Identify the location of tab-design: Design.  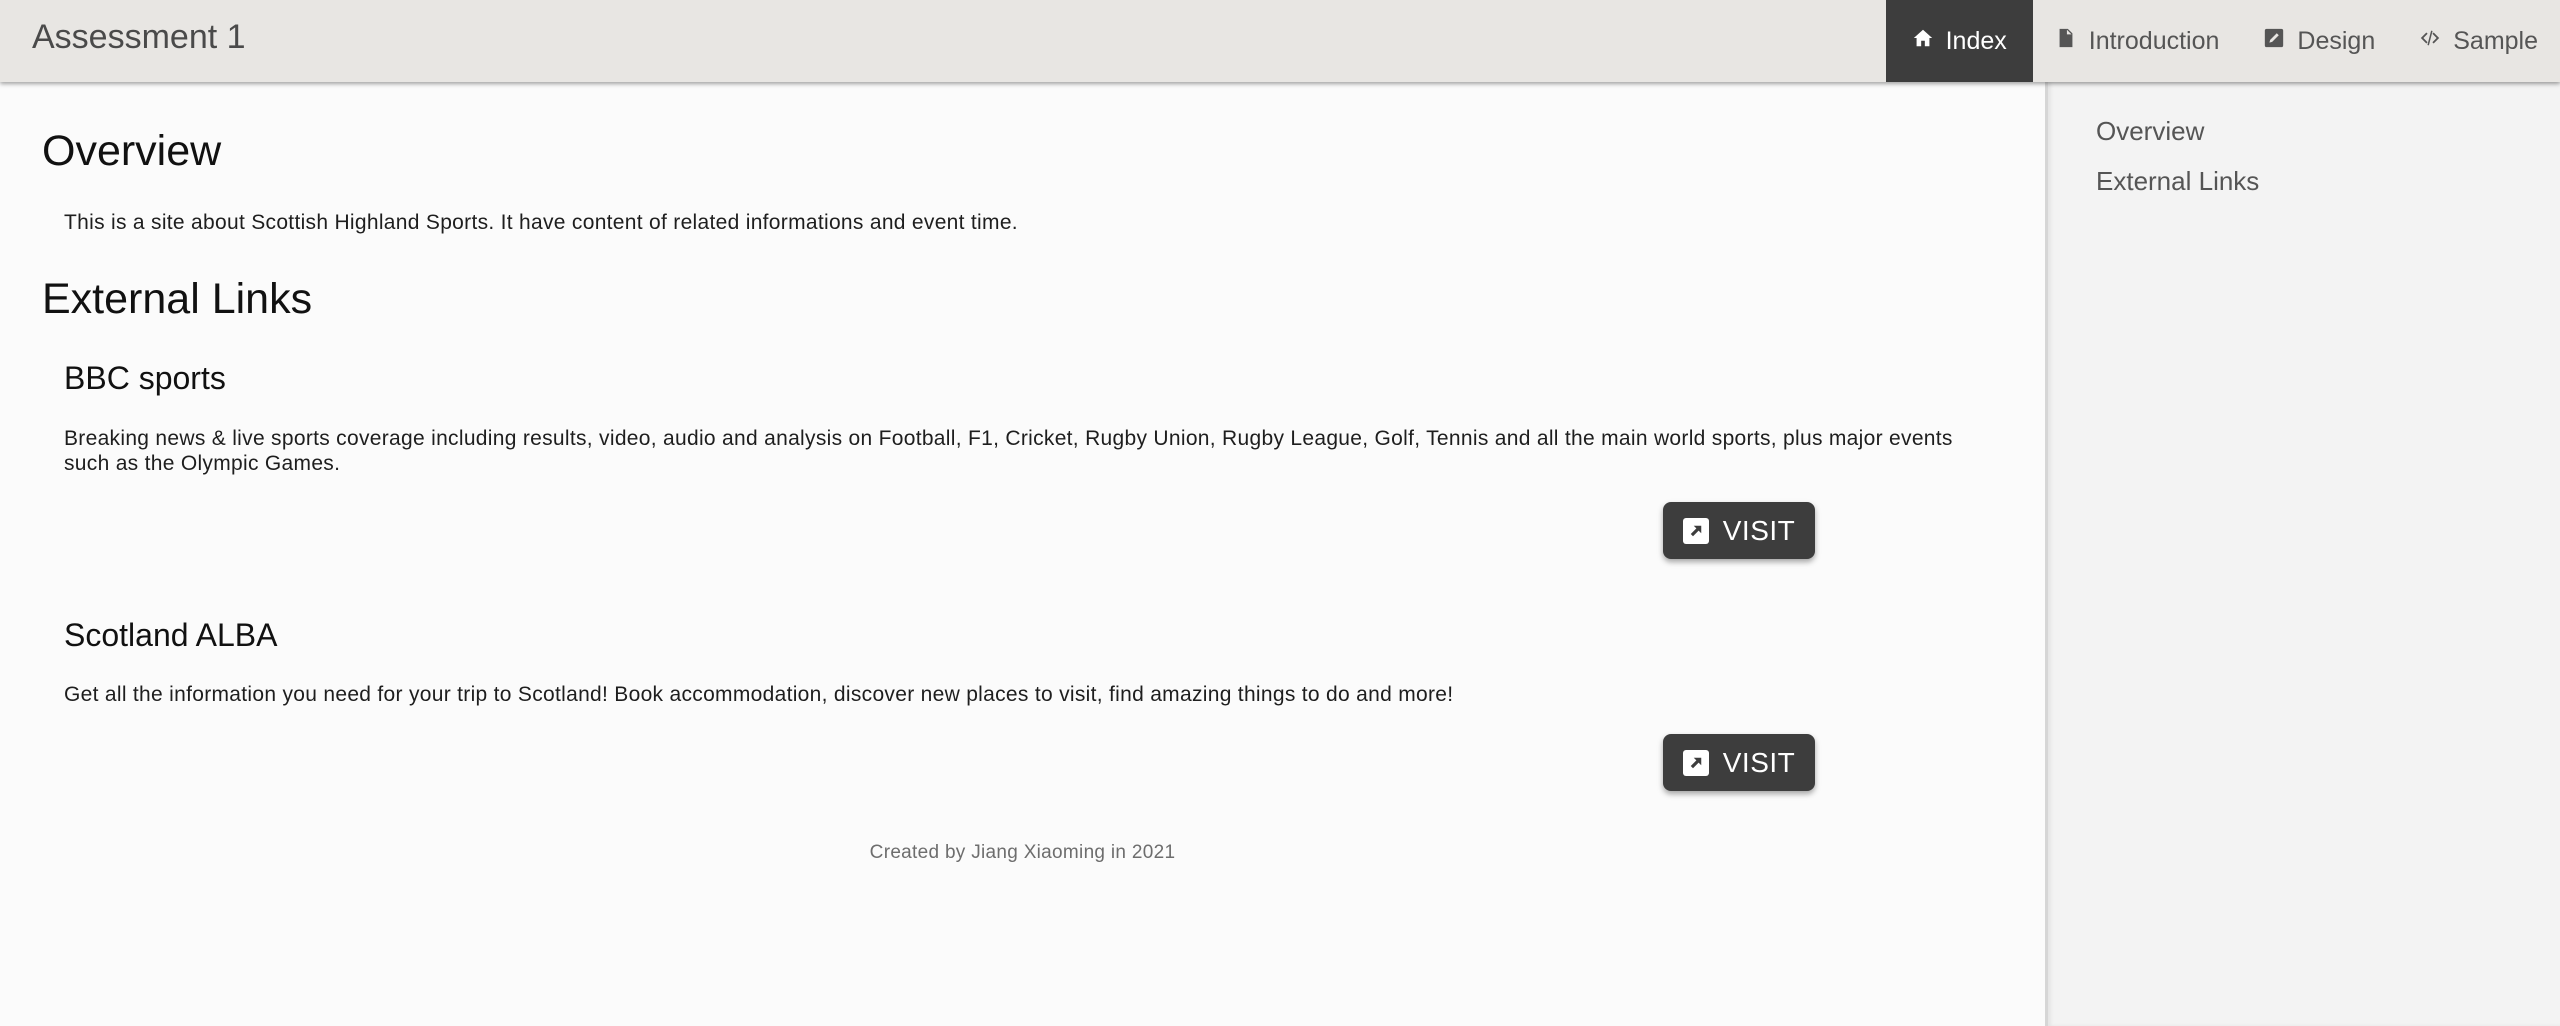
(2319, 41).